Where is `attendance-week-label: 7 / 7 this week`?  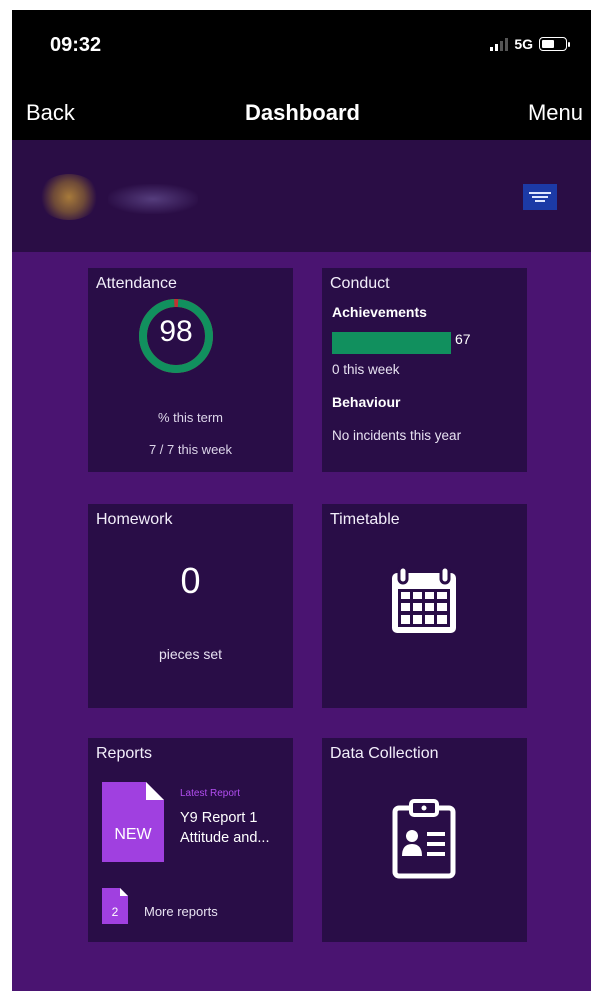 attendance-week-label: 7 / 7 this week is located at coordinates (190, 449).